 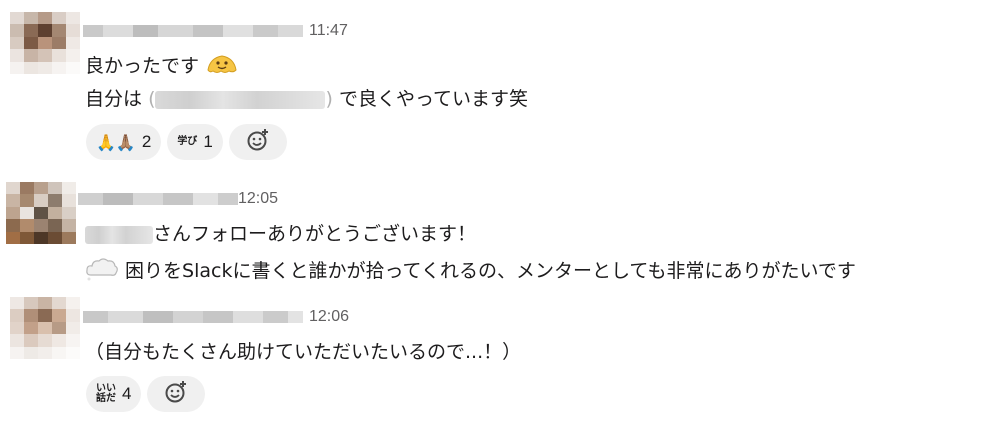 What do you see at coordinates (433, 99) in the screenshot?
I see `message-text: で良くやっています笑` at bounding box center [433, 99].